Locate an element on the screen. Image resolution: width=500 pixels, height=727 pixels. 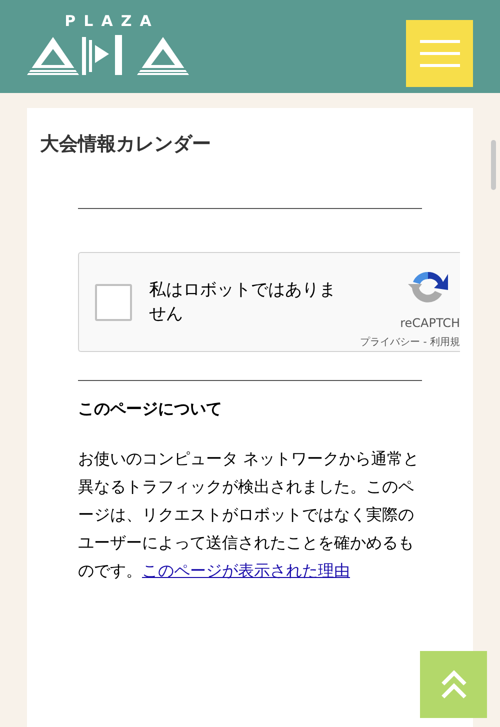
double-chevron-up-icon is located at coordinates (454, 685).